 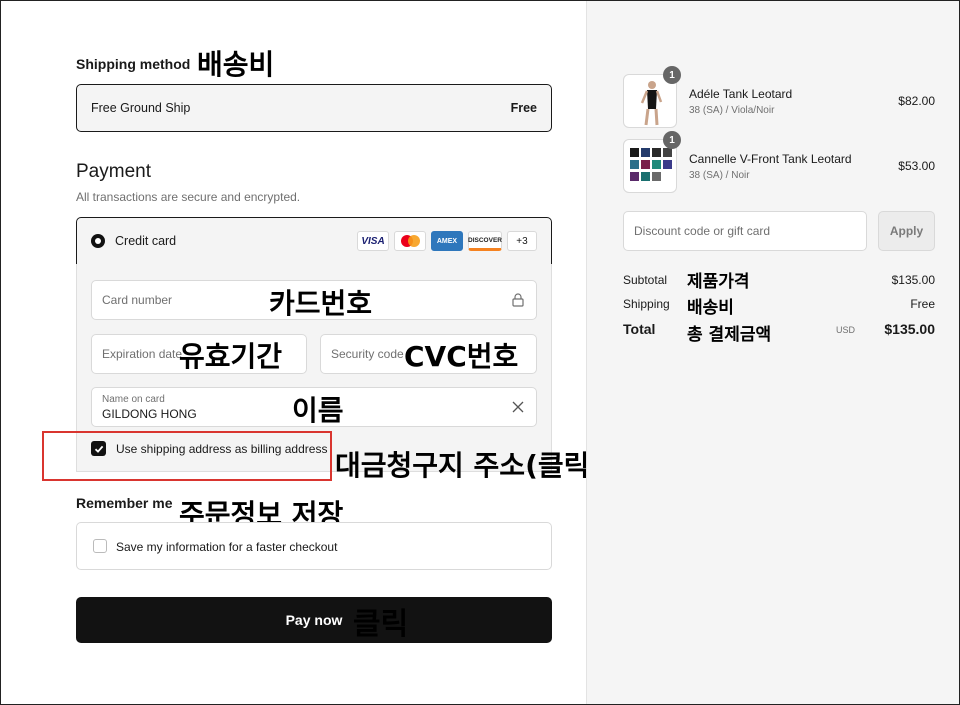 I want to click on item-price: $82.00, so click(x=916, y=101).